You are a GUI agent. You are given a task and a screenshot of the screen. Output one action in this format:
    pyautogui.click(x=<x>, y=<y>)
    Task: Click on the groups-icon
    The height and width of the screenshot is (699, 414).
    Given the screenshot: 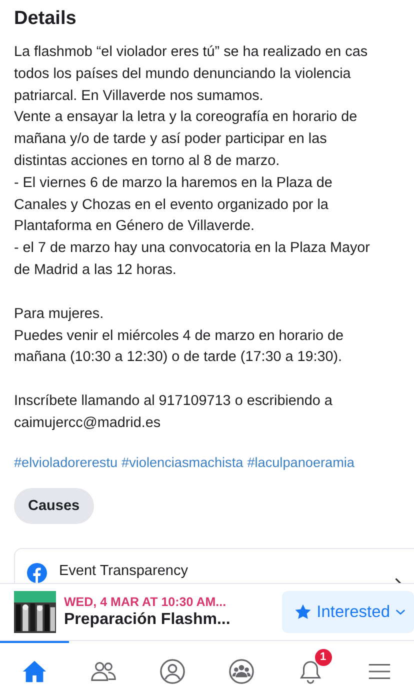 What is the action you would take?
    pyautogui.click(x=241, y=671)
    